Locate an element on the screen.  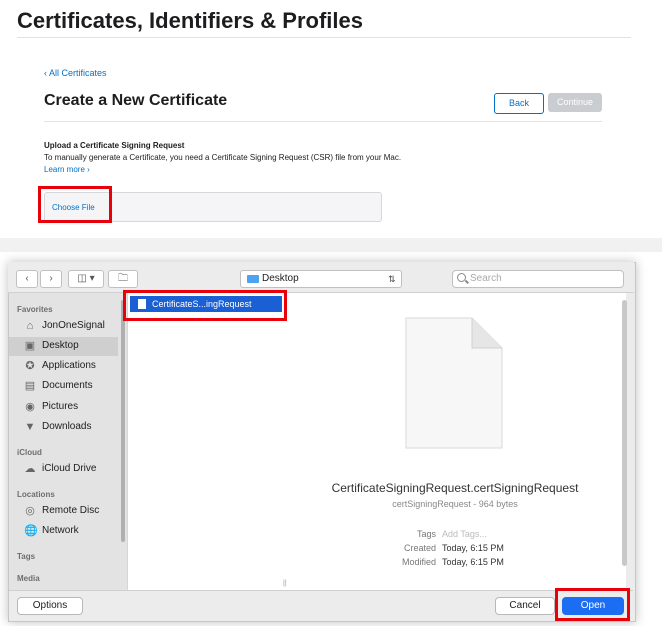
sidebar-scrollbar is located at coordinates (123, 421).